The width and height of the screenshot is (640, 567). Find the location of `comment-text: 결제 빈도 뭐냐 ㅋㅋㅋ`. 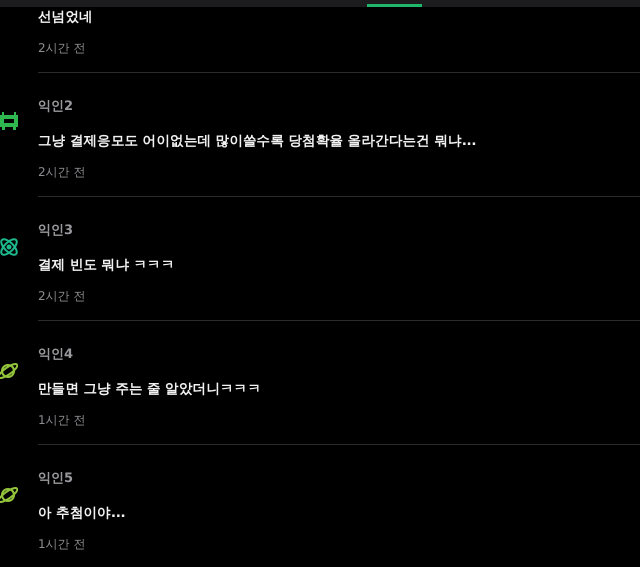

comment-text: 결제 빈도 뭐냐 ㅋㅋㅋ is located at coordinates (107, 265).